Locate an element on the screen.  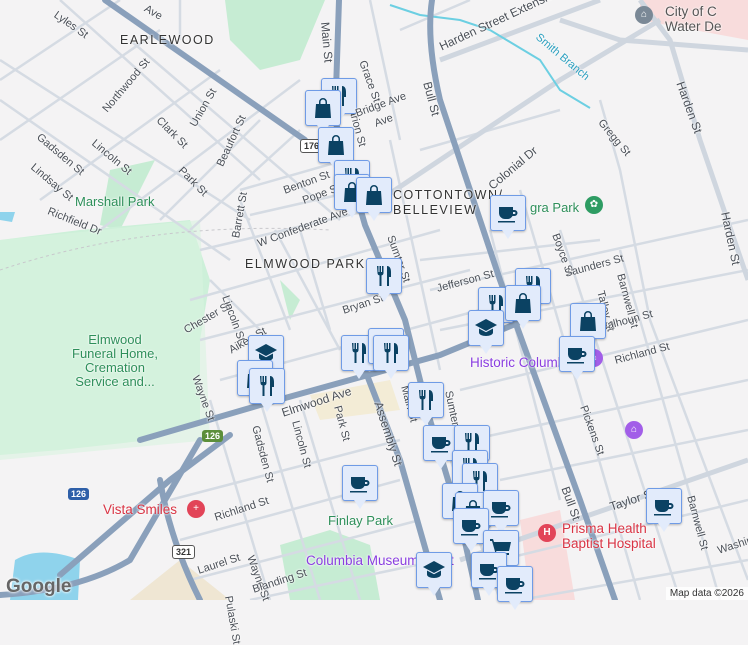
poi-line: Elmwood is located at coordinates (115, 339).